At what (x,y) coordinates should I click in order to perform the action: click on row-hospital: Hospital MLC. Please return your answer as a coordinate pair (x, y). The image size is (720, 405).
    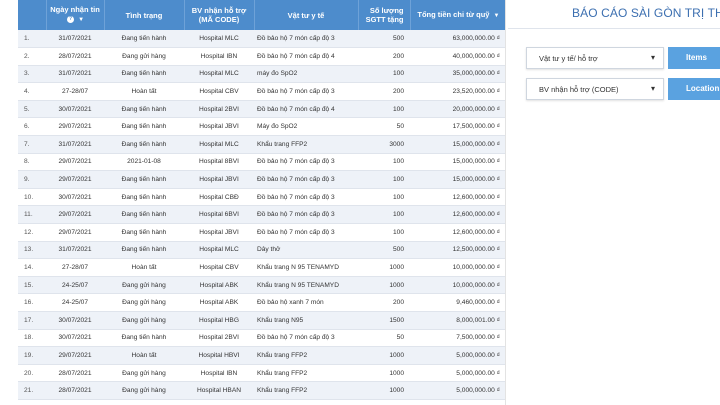
    Looking at the image, I should click on (219, 39).